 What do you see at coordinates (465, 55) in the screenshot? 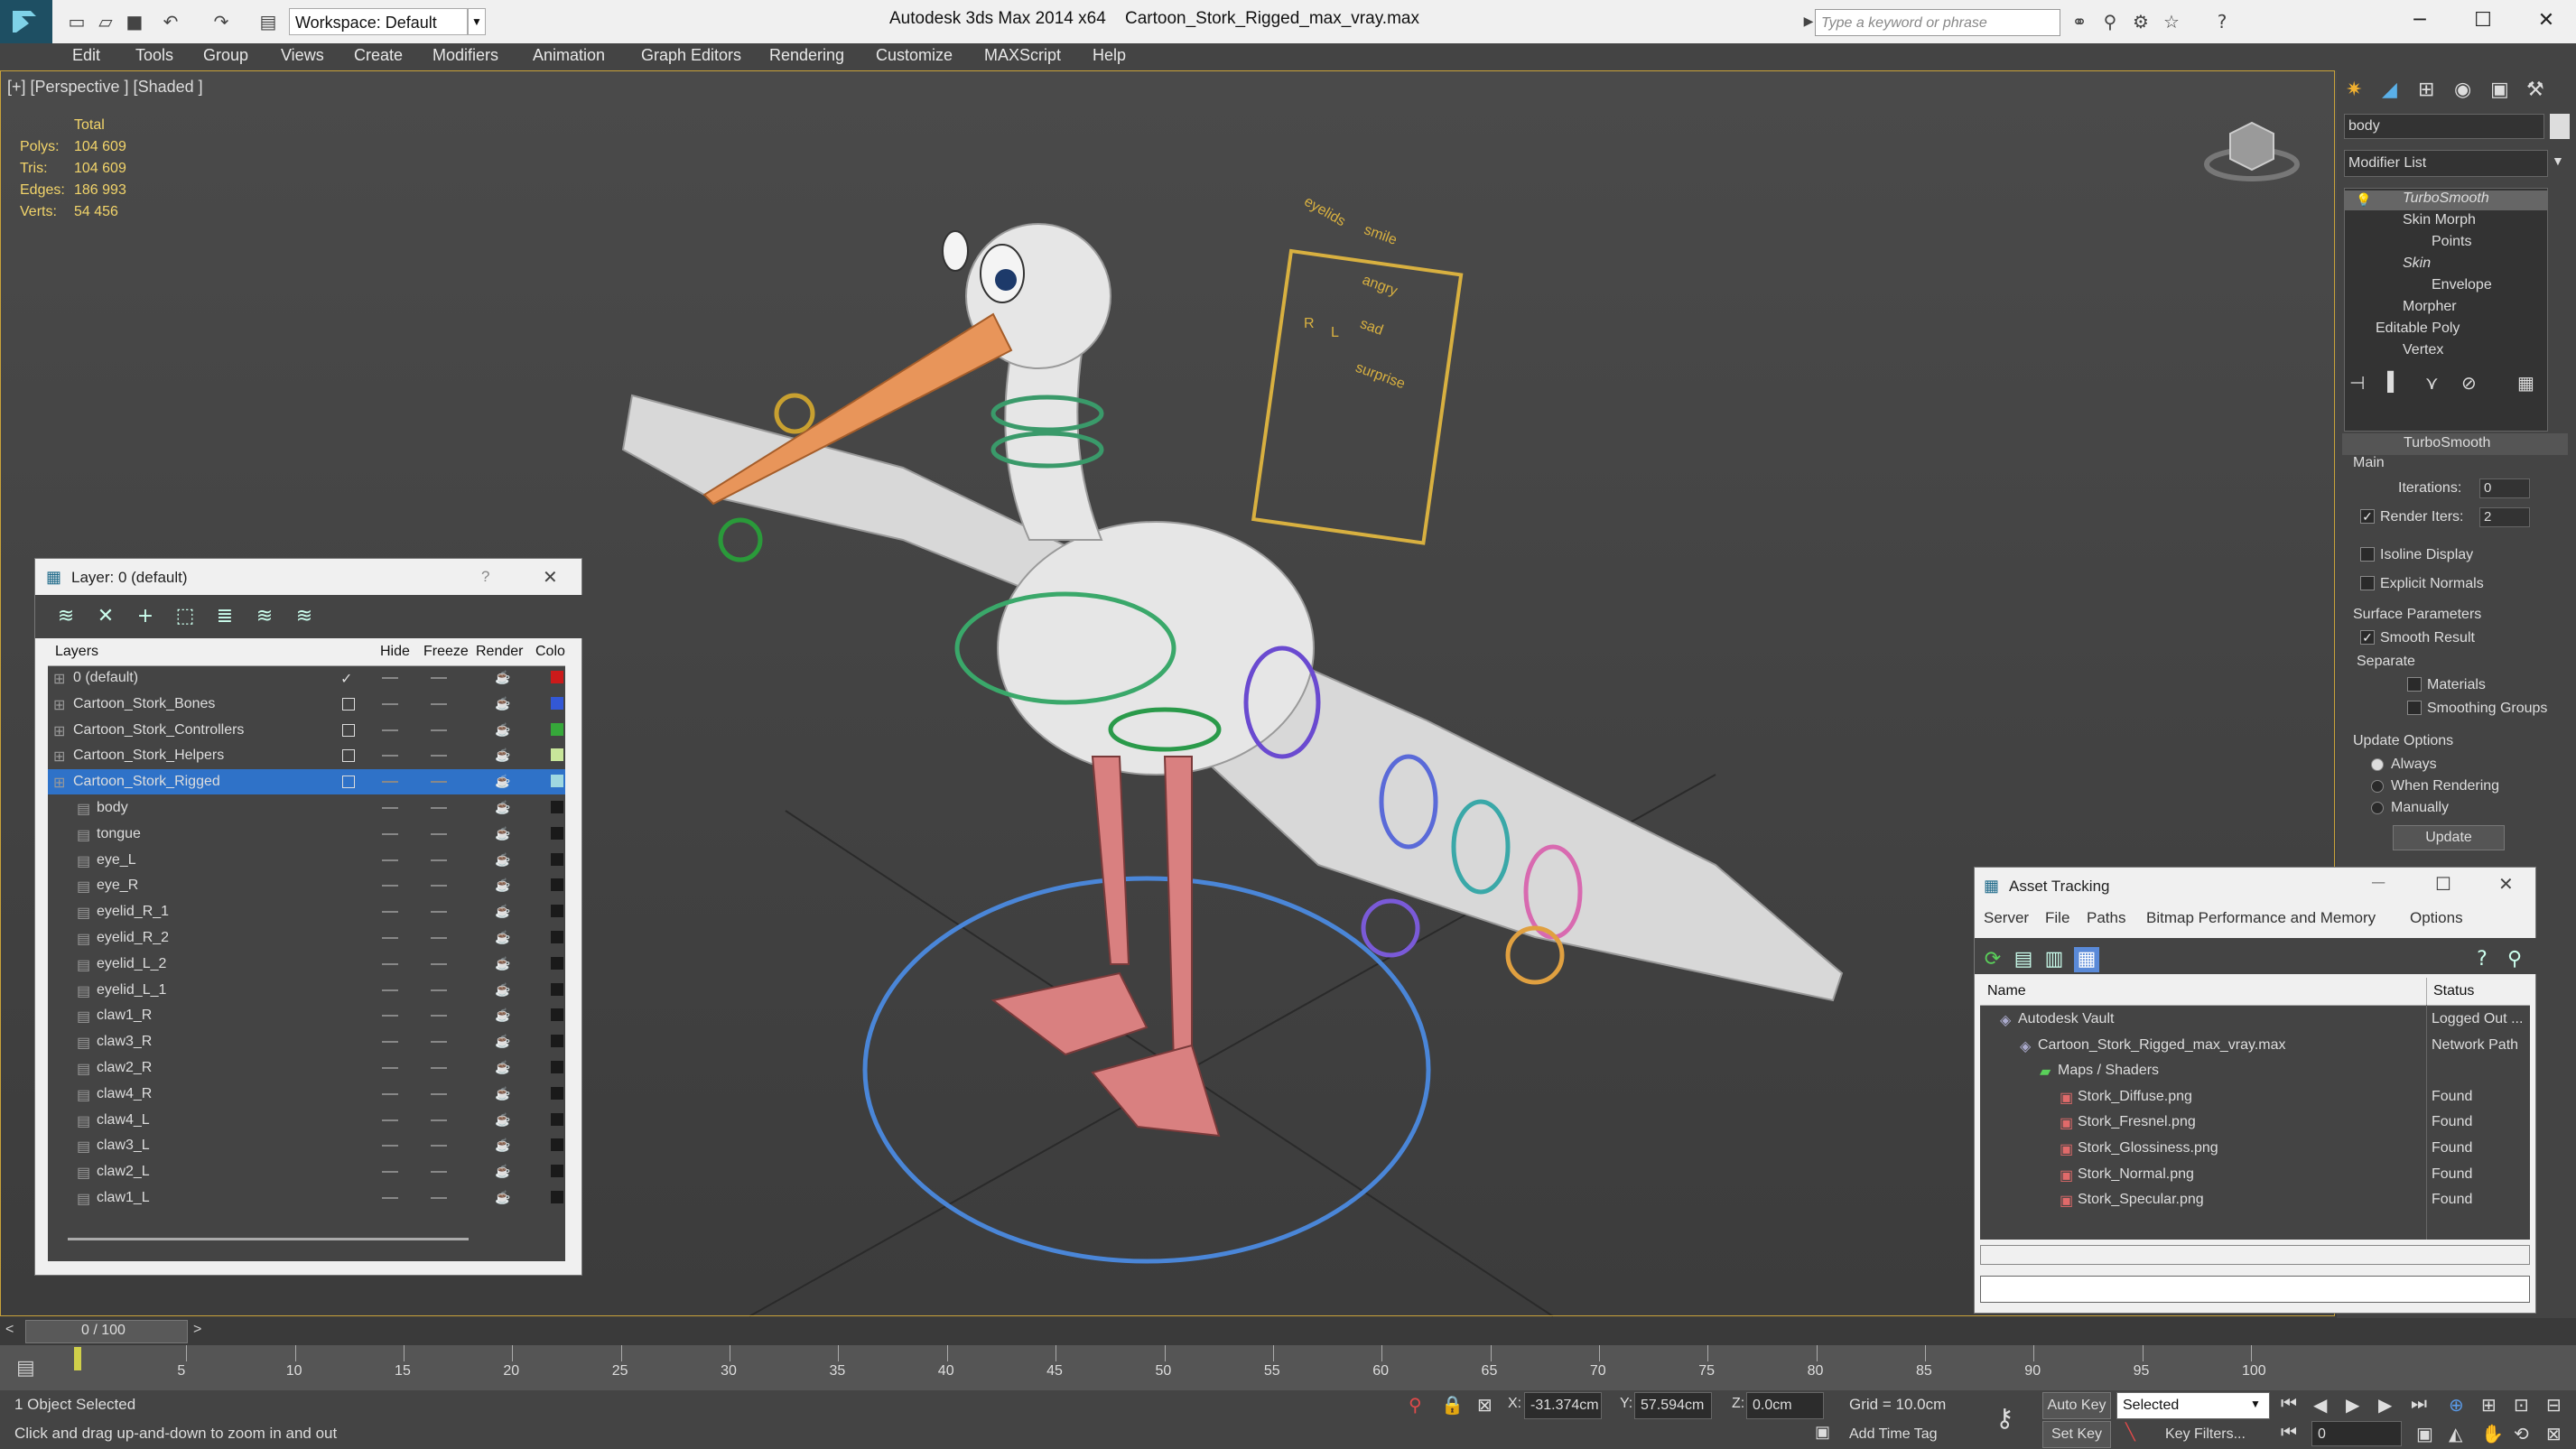
I see `menu-modifiers: Modifiers` at bounding box center [465, 55].